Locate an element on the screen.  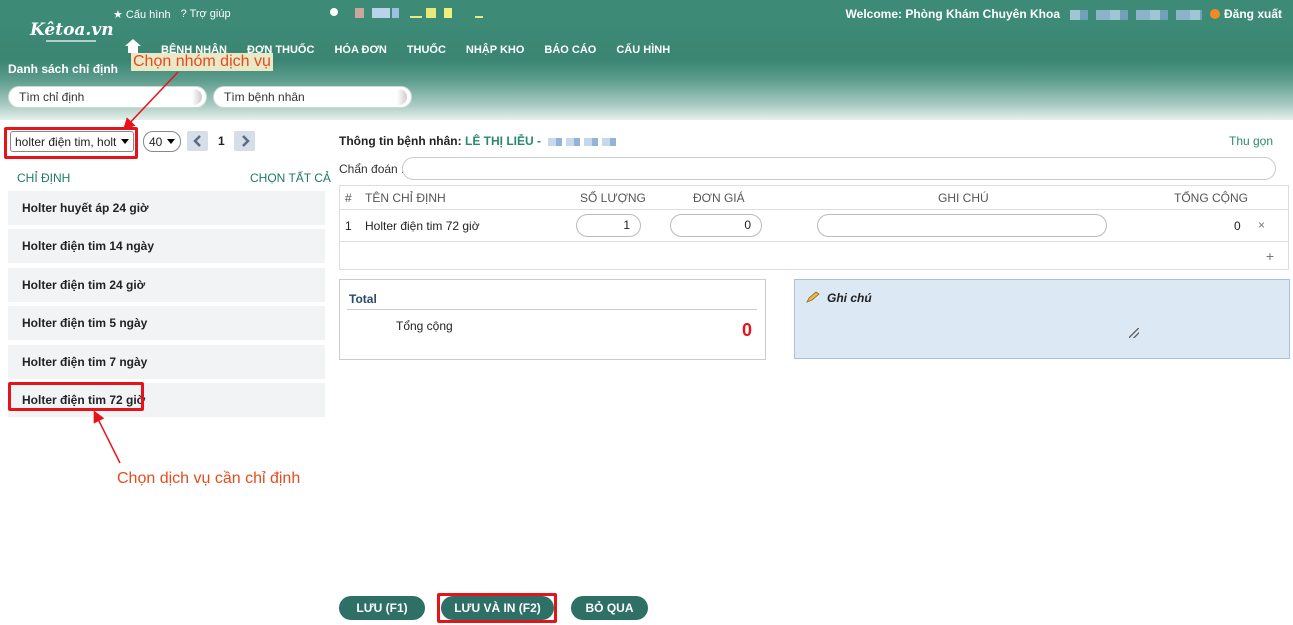
skip-button: BỎ QUA is located at coordinates (609, 608).